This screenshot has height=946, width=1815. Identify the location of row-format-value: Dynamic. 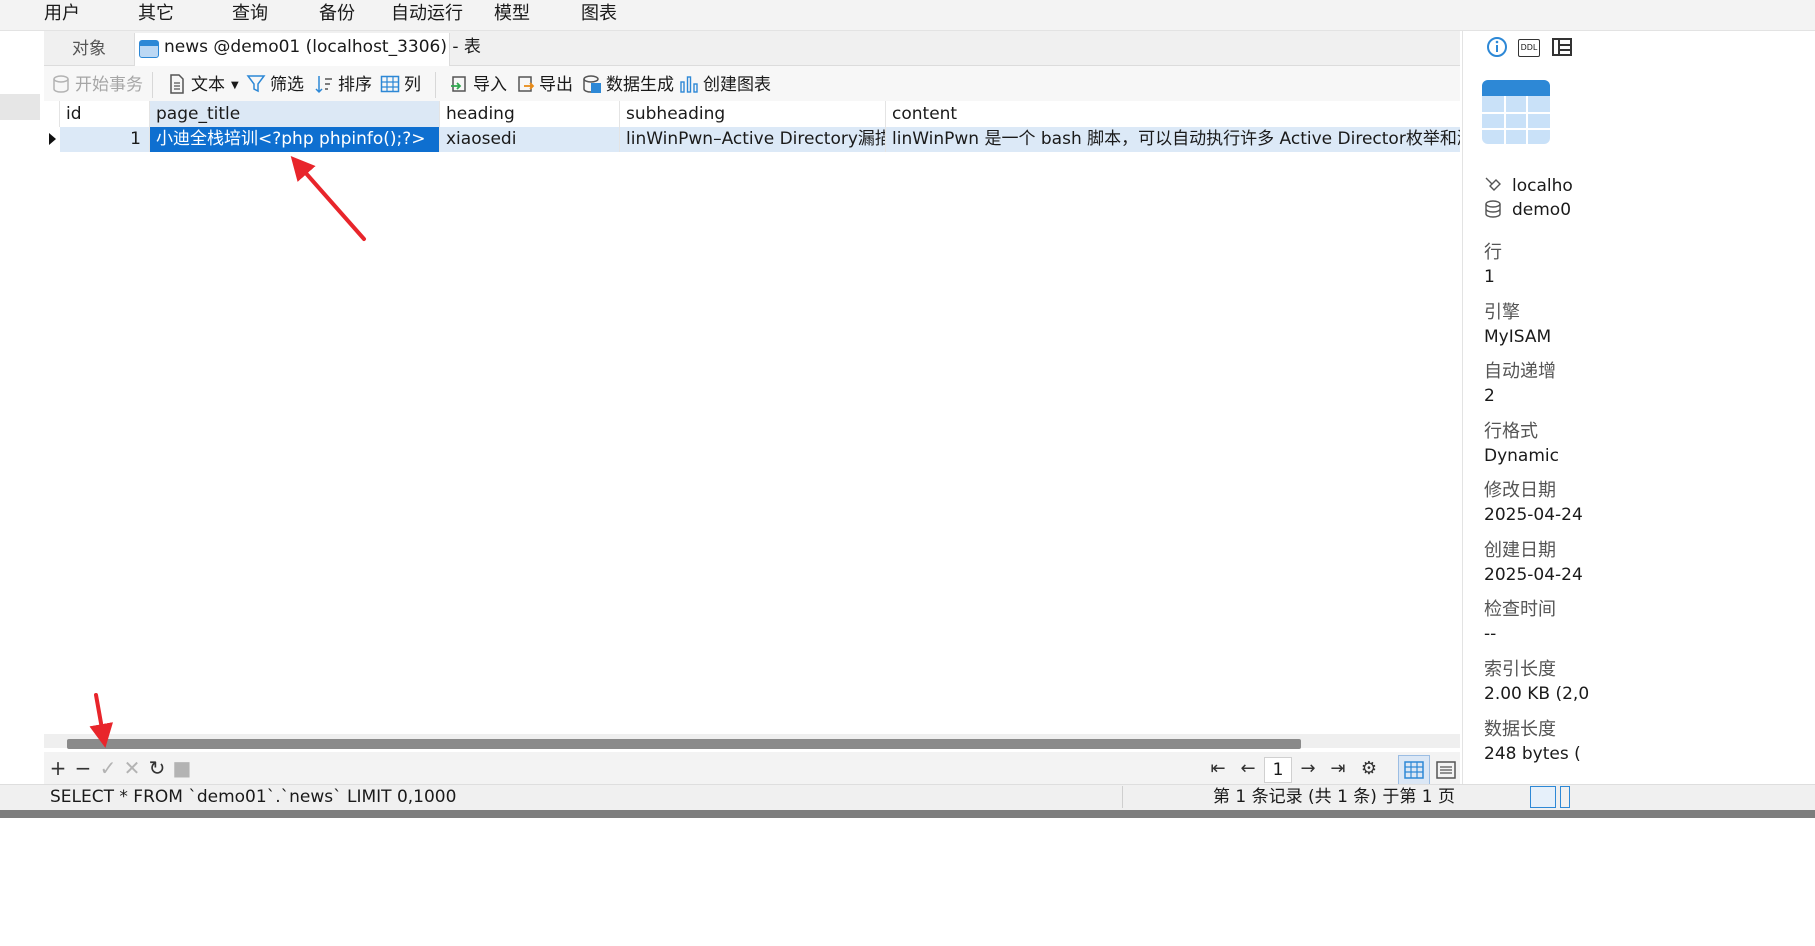
(1521, 456).